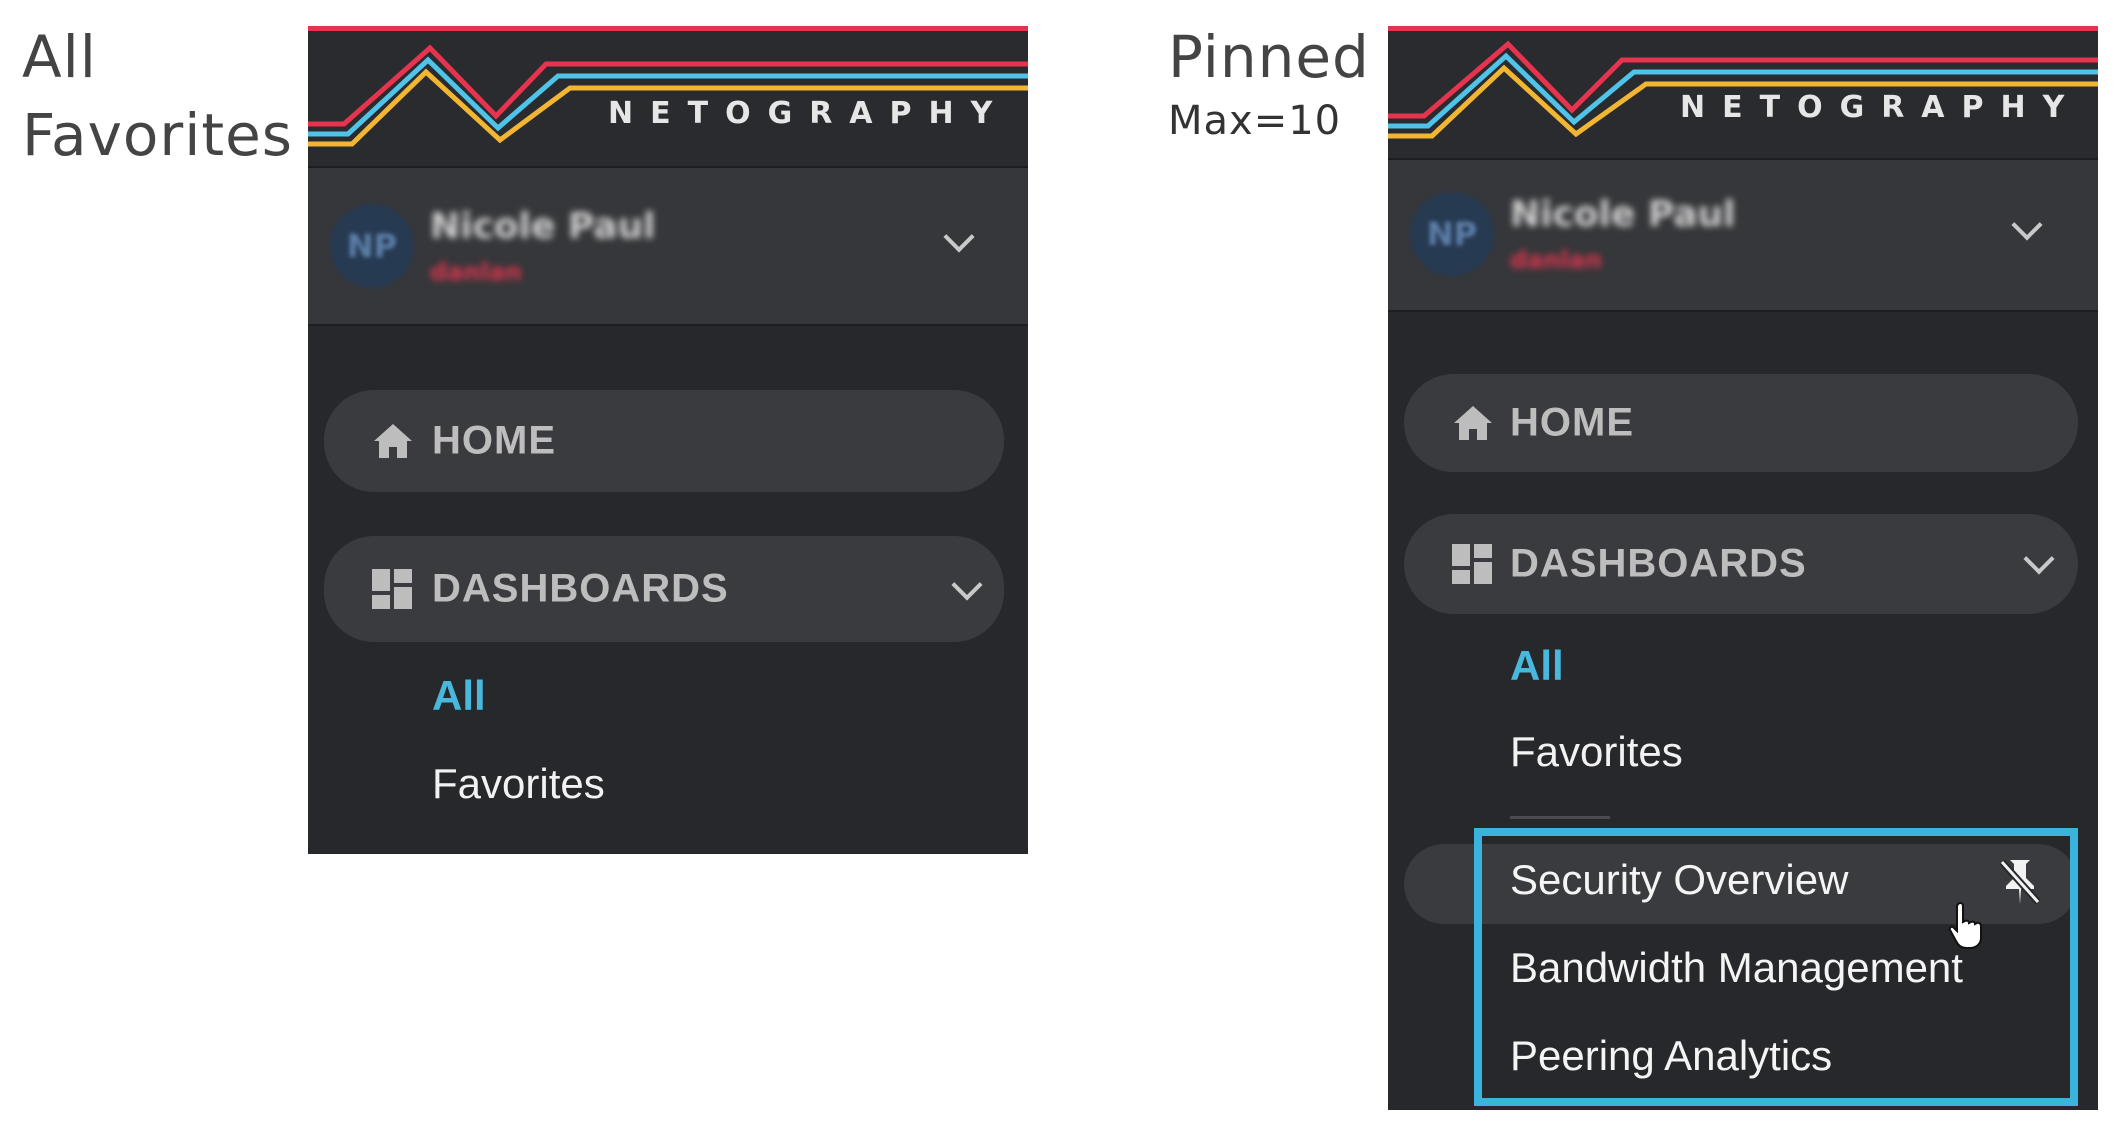  I want to click on divider, so click(1560, 817).